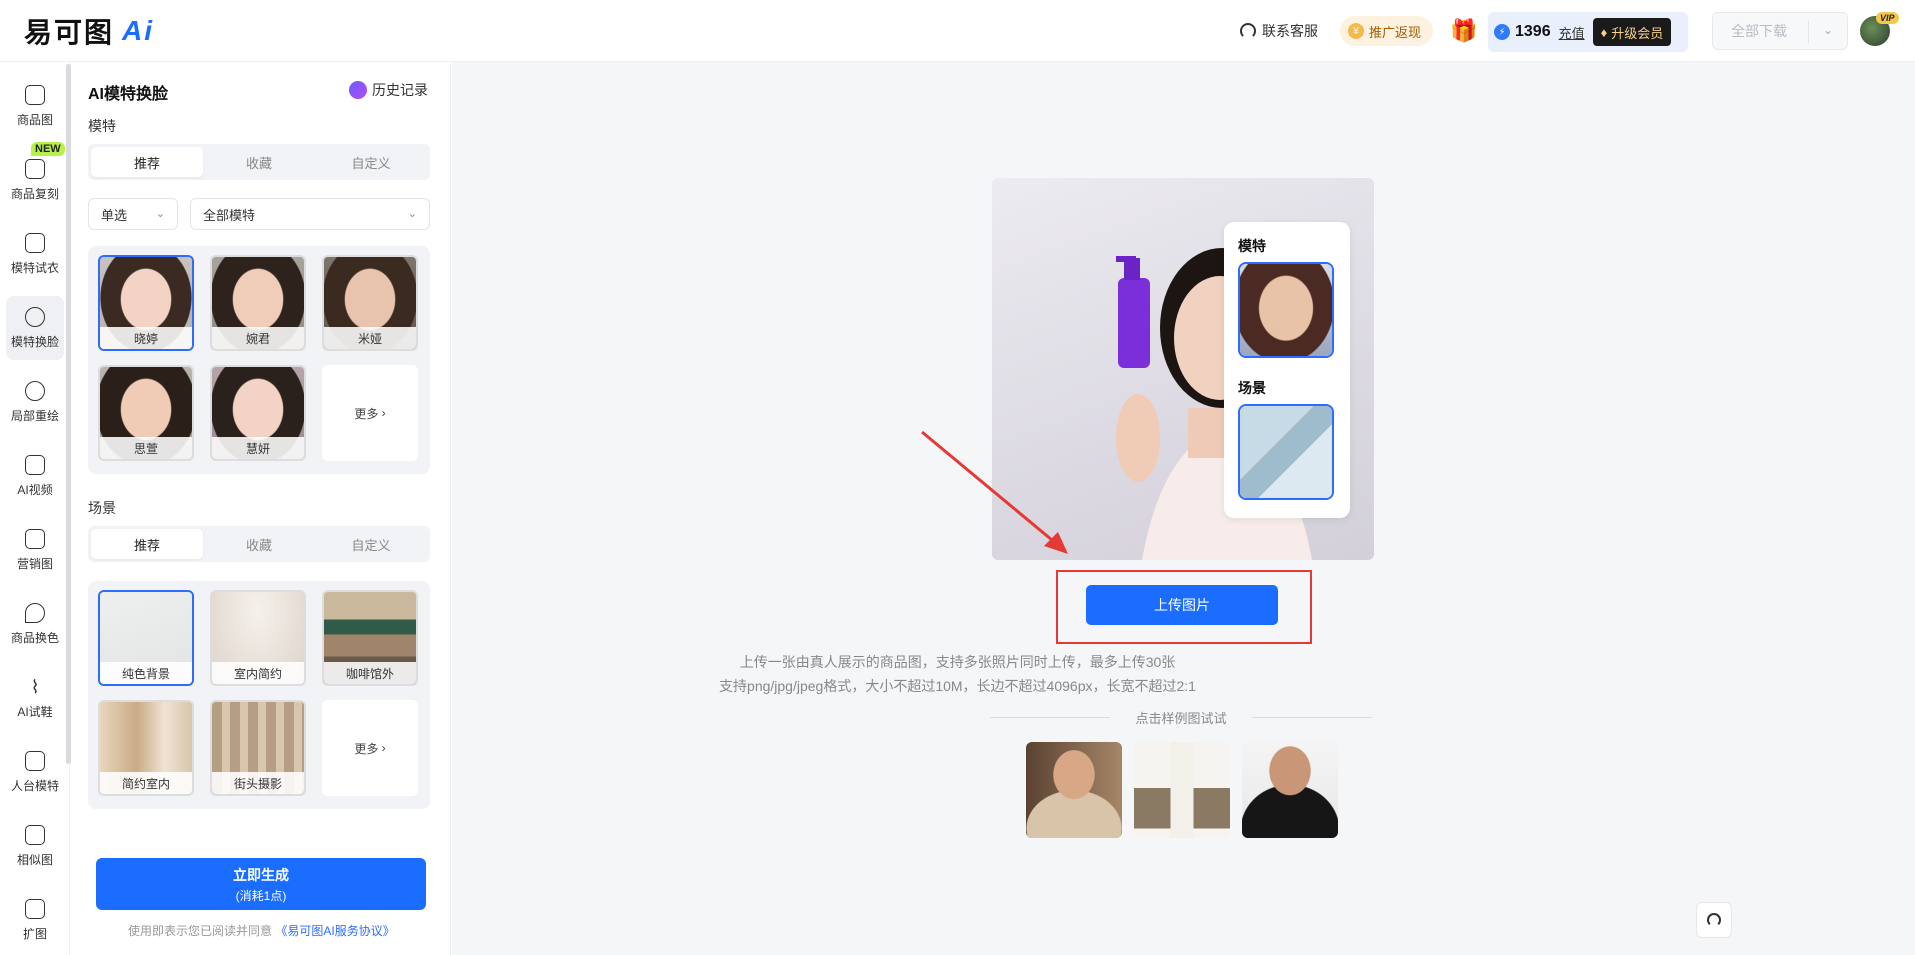 Image resolution: width=1915 pixels, height=955 pixels. I want to click on nav-label: 局部重绘, so click(34, 415).